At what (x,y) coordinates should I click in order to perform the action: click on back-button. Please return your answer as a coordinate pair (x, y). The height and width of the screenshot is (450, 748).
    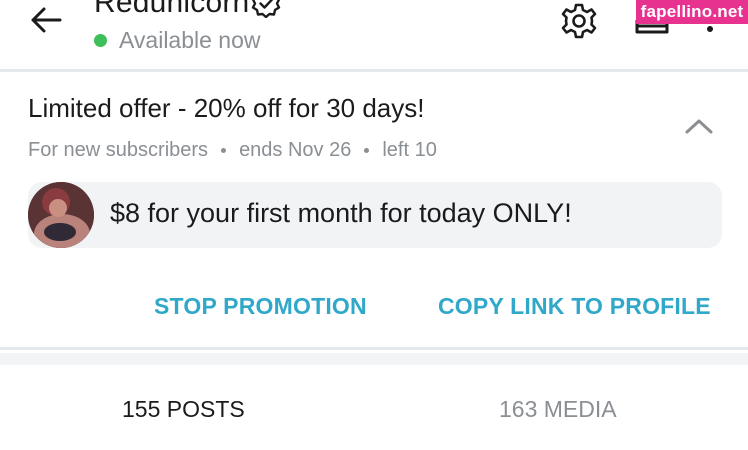
    Looking at the image, I should click on (46, 20).